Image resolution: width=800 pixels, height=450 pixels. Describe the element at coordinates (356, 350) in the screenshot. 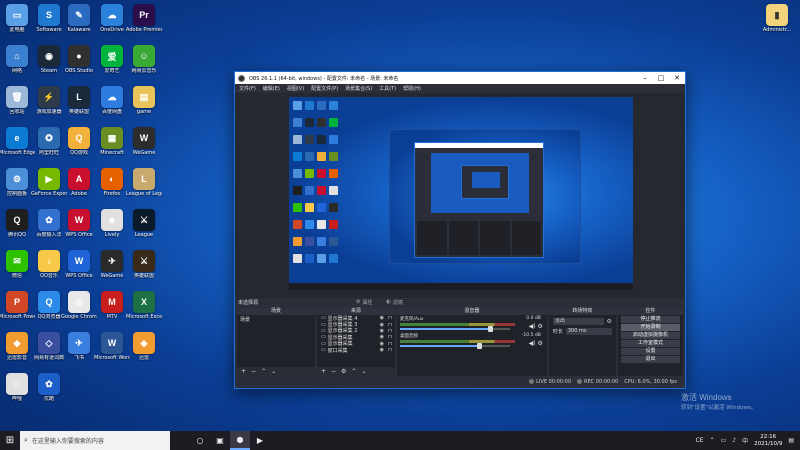

I see `source-item: ▭ 窗口采集 ◉ ⊓` at that location.